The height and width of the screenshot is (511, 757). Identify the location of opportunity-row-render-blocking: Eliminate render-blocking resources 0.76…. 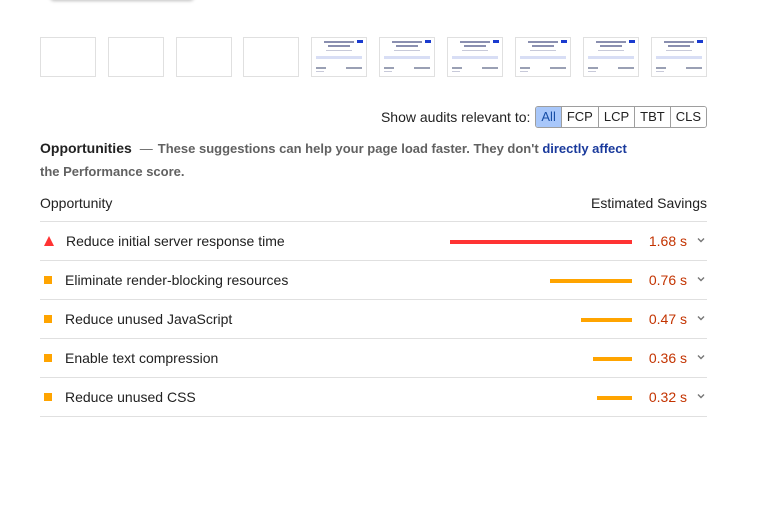
(373, 280).